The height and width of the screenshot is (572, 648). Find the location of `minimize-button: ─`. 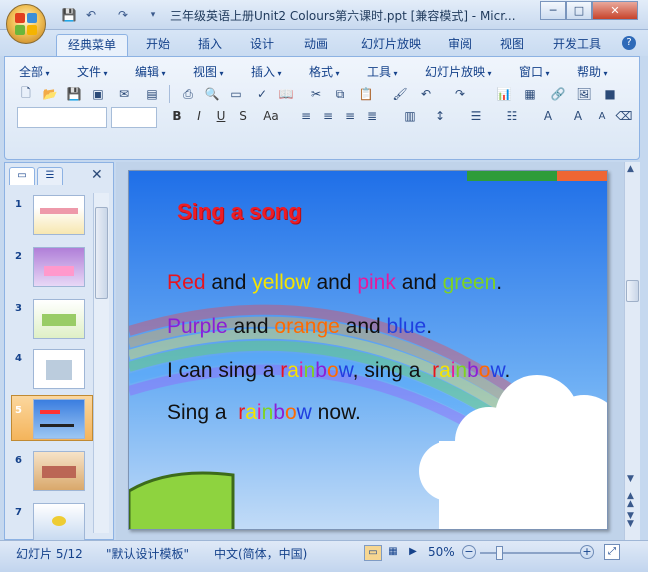

minimize-button: ─ is located at coordinates (553, 10).